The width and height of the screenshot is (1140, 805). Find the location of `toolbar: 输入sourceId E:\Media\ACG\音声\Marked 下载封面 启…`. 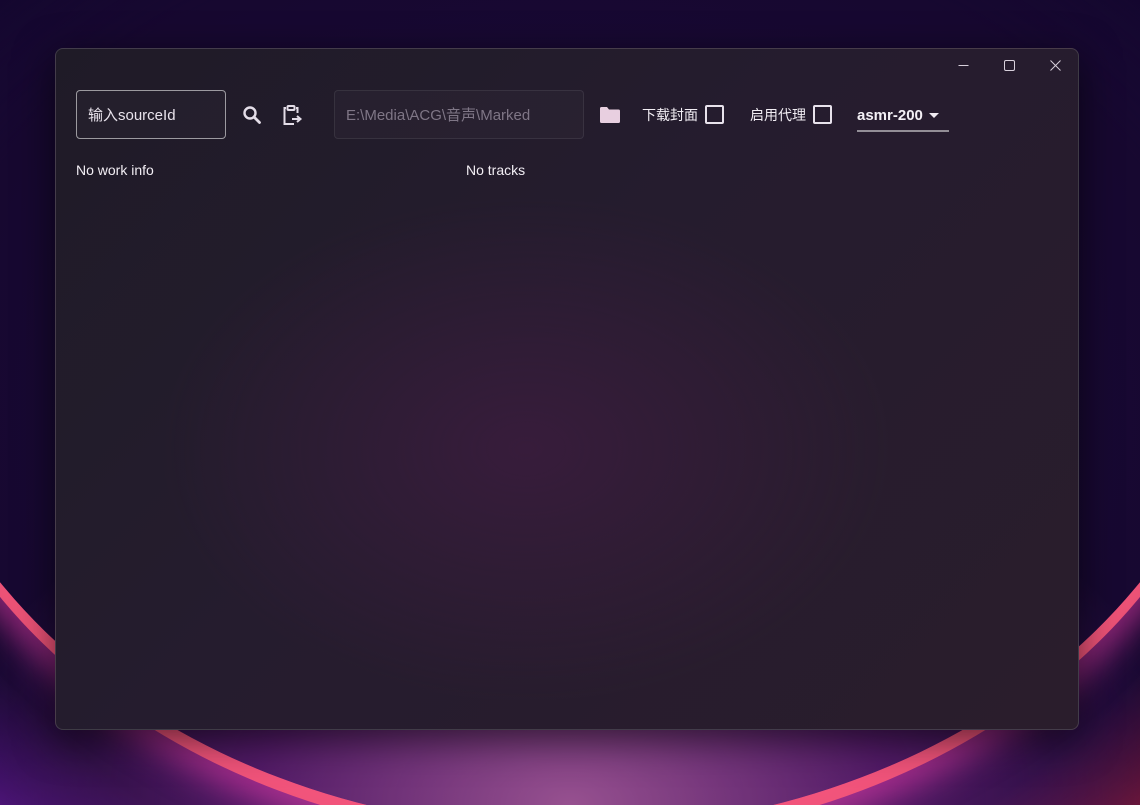

toolbar: 输入sourceId E:\Media\ACG\音声\Marked 下载封面 启… is located at coordinates (512, 114).